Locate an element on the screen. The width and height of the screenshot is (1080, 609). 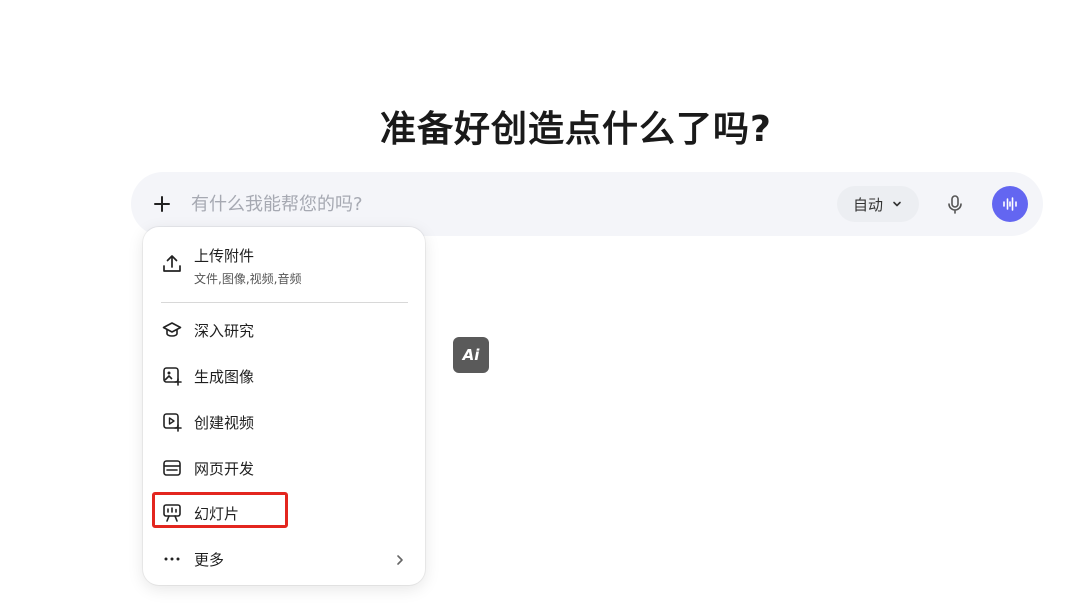
menu-item-label: 幻灯片 is located at coordinates (217, 513).